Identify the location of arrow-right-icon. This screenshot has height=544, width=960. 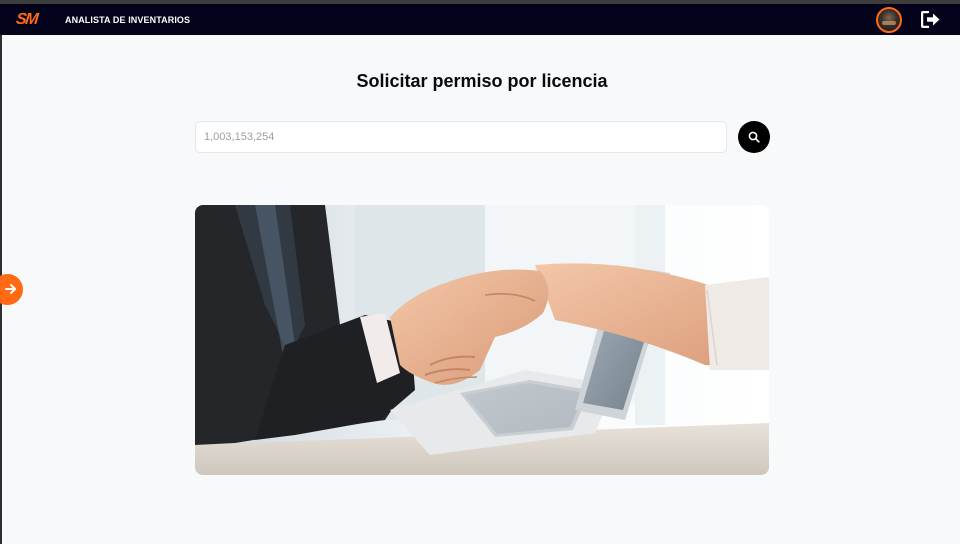
(10, 289).